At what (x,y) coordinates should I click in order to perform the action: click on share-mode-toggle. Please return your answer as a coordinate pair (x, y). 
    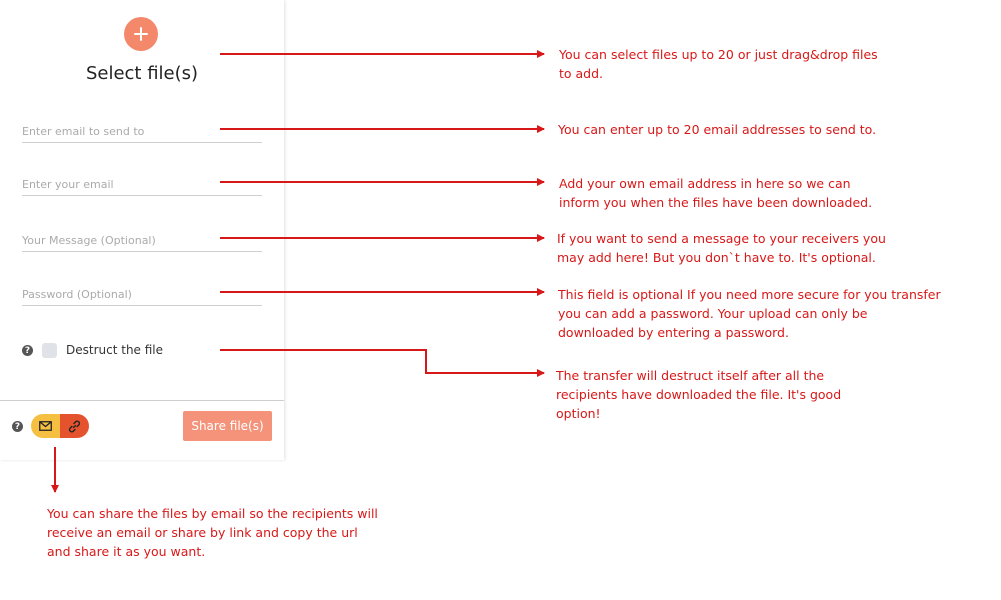
    Looking at the image, I should click on (60, 426).